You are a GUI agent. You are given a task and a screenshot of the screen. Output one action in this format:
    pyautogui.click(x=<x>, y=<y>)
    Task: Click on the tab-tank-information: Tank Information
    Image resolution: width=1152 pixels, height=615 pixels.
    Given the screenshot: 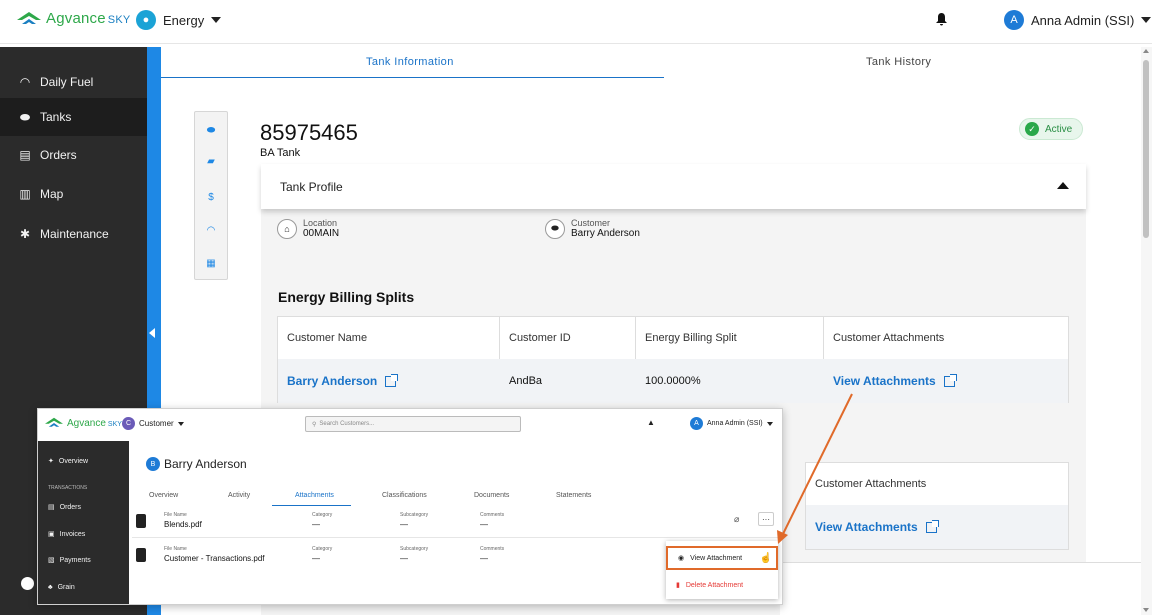 What is the action you would take?
    pyautogui.click(x=410, y=62)
    